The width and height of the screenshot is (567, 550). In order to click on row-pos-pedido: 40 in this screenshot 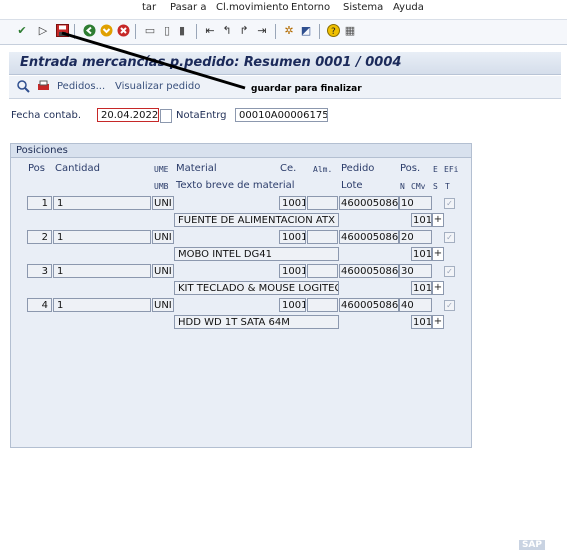, I will do `click(415, 305)`.